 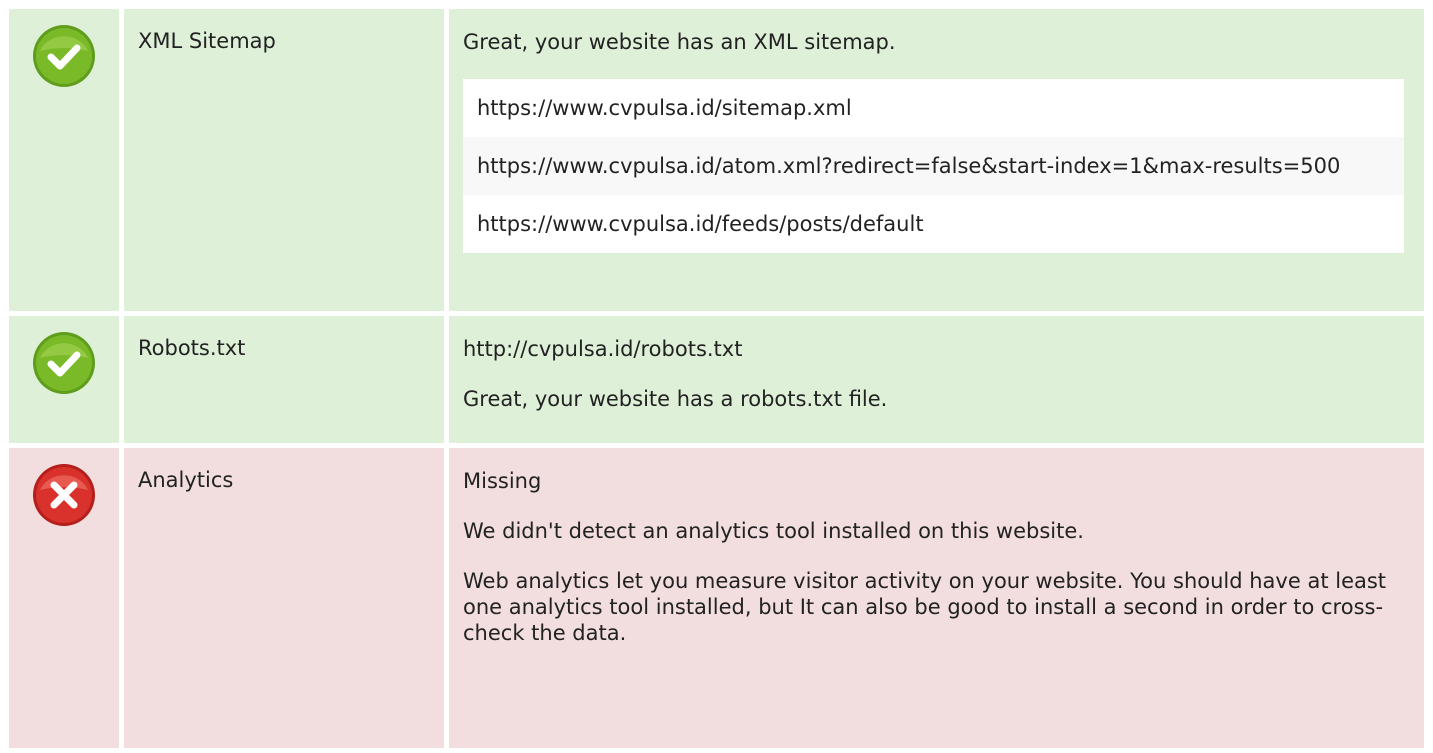 What do you see at coordinates (603, 349) in the screenshot?
I see `robots-url: http://cvpulsa.id/robots.txt` at bounding box center [603, 349].